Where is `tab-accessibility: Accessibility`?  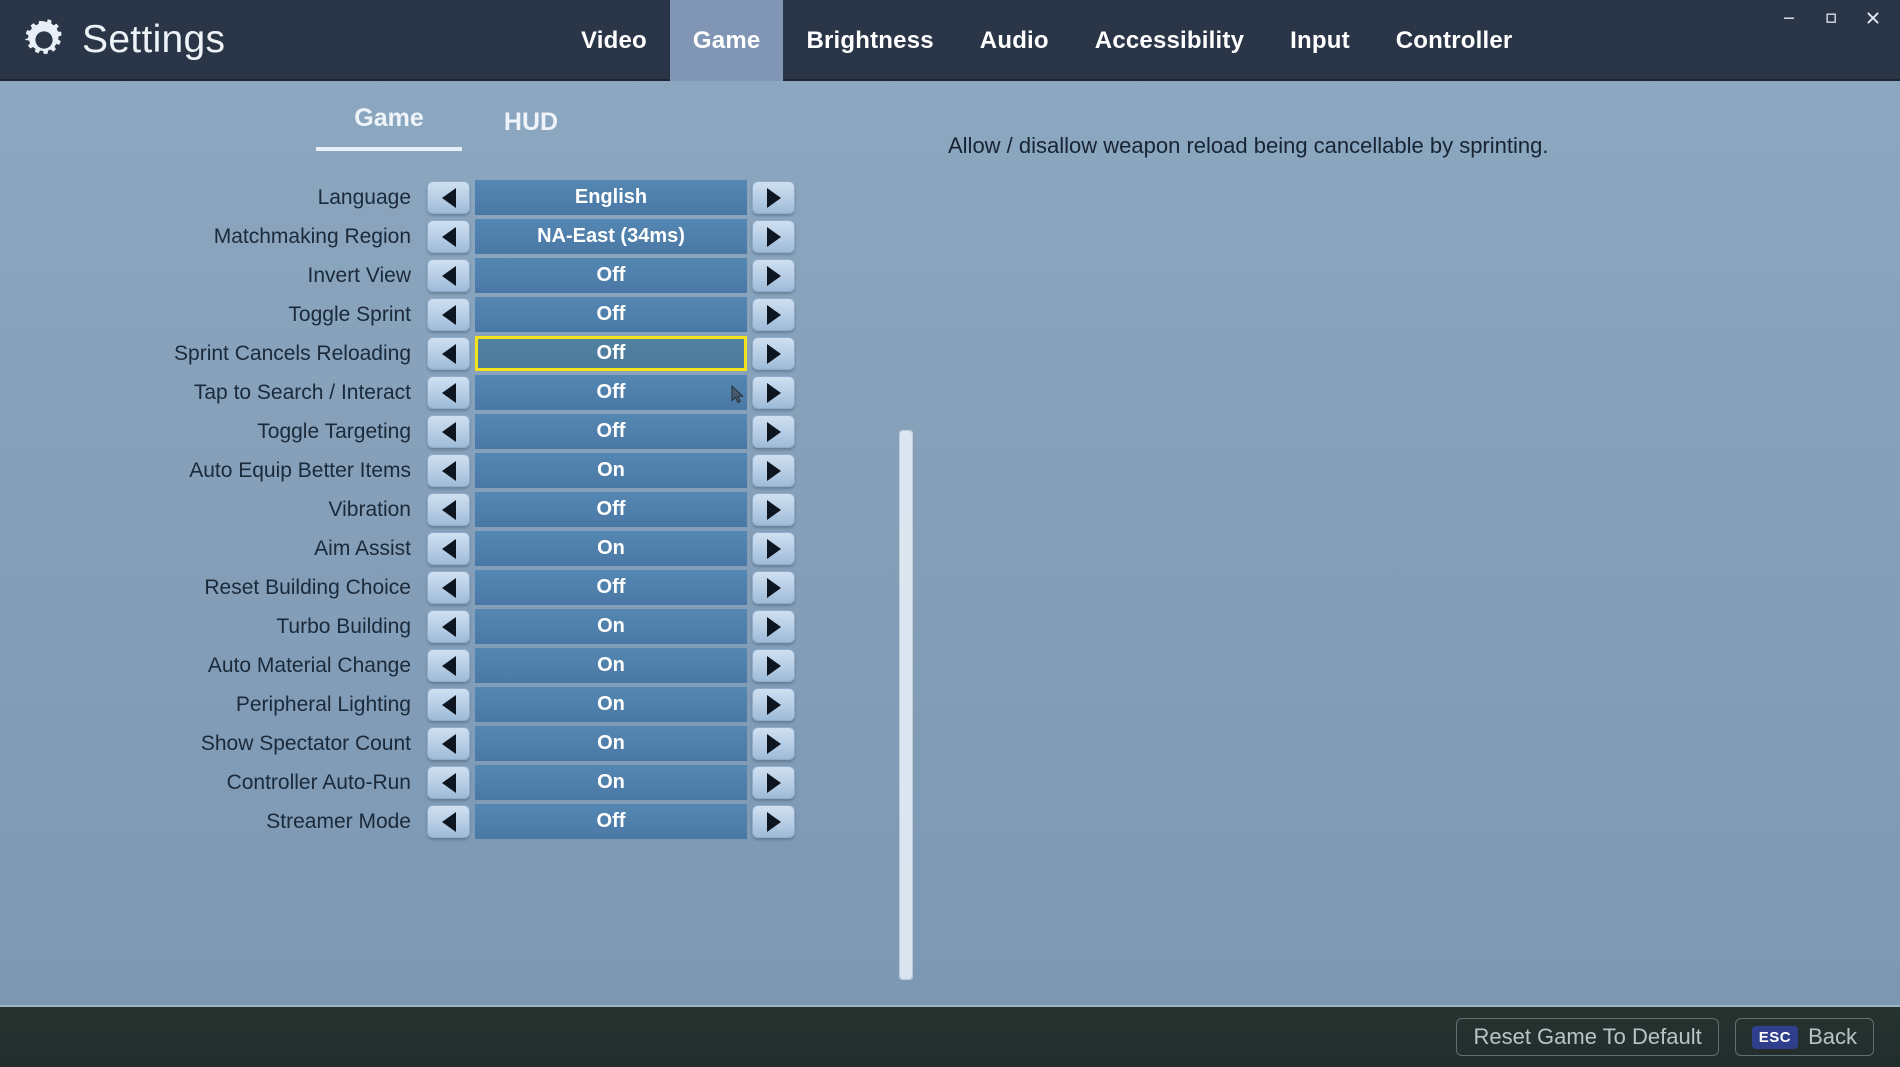 tab-accessibility: Accessibility is located at coordinates (1169, 40).